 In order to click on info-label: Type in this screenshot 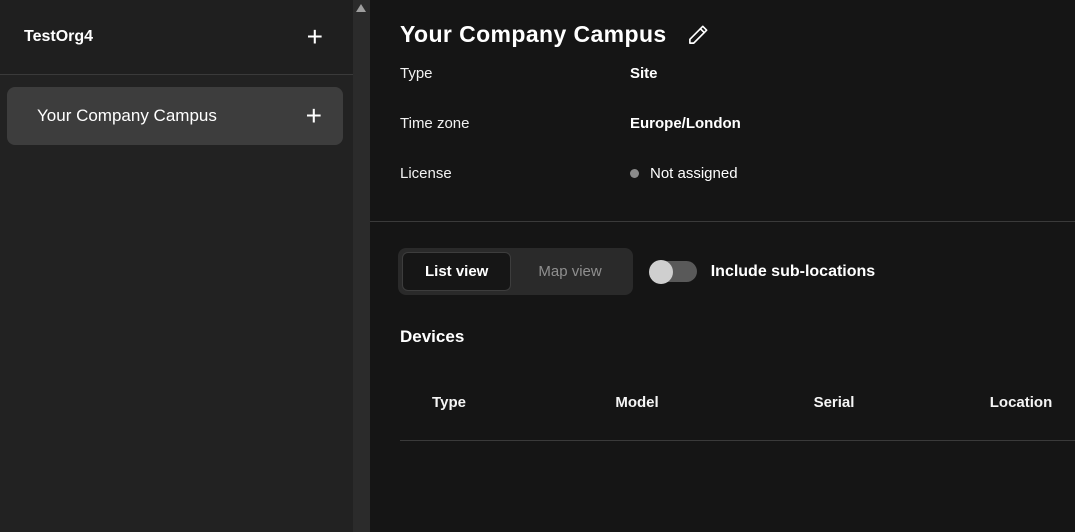, I will do `click(416, 73)`.